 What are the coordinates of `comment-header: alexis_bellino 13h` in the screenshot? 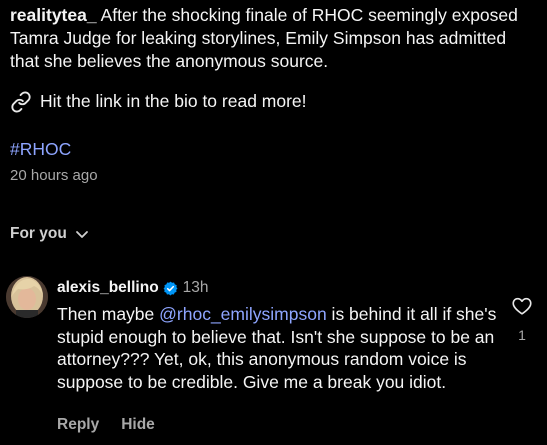 It's located at (133, 288).